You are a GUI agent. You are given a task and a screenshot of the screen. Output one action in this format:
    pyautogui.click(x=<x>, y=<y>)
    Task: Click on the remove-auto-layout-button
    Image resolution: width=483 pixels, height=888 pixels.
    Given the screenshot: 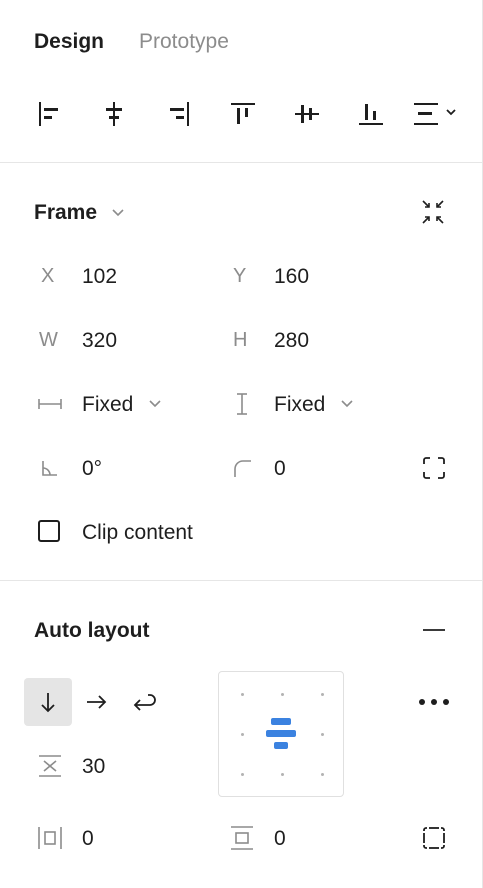 What is the action you would take?
    pyautogui.click(x=434, y=630)
    